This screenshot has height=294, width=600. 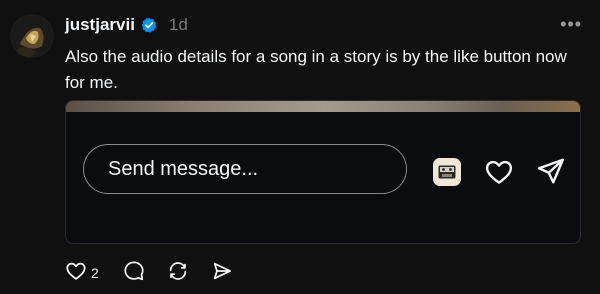 I want to click on post-header: justjarvii 1d, so click(x=126, y=25).